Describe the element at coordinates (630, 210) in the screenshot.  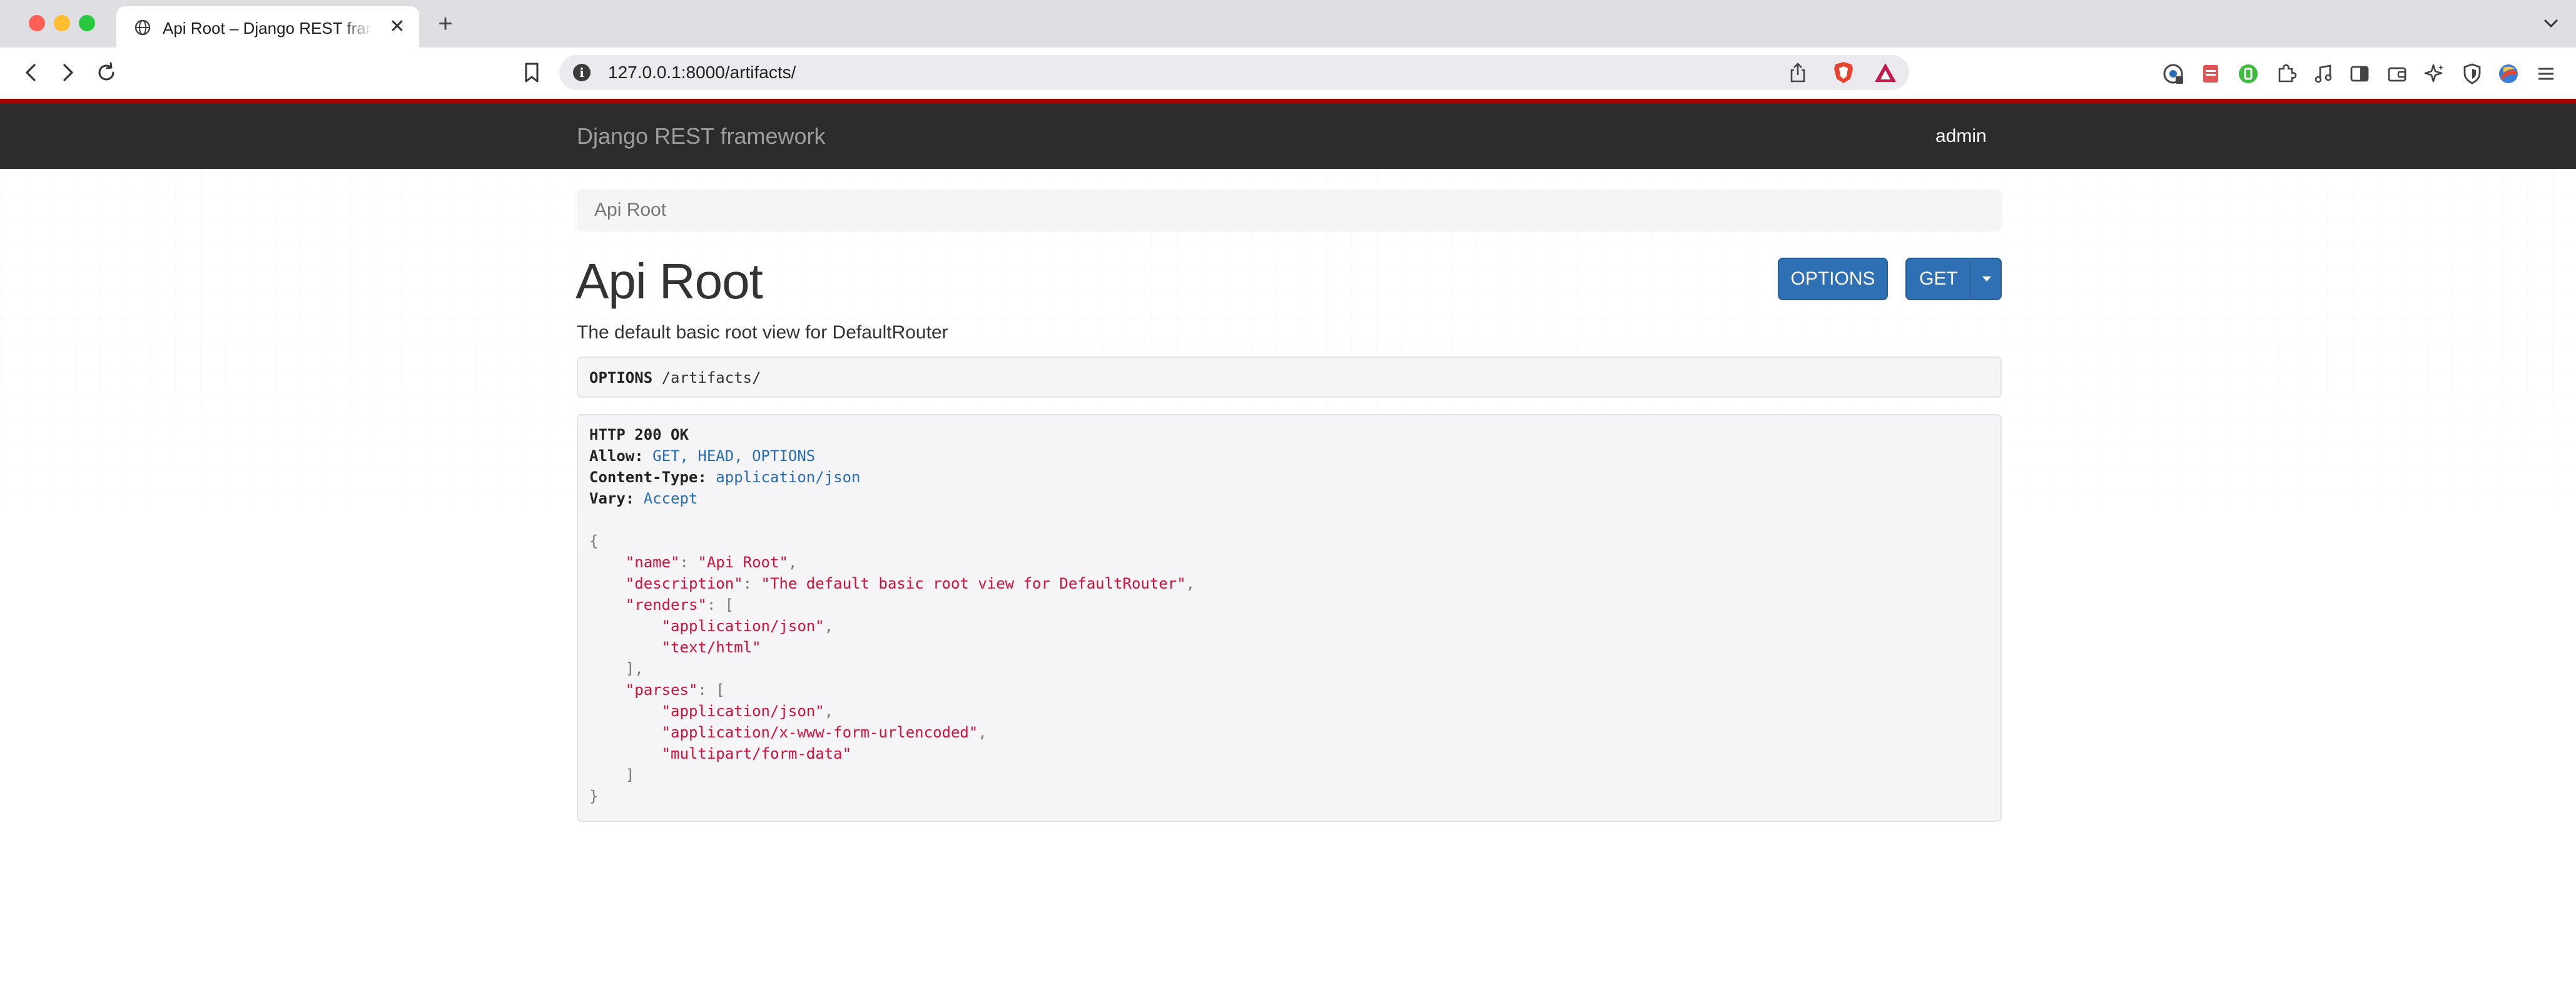
I see `breadcrumb-item-api-root: Api Root` at that location.